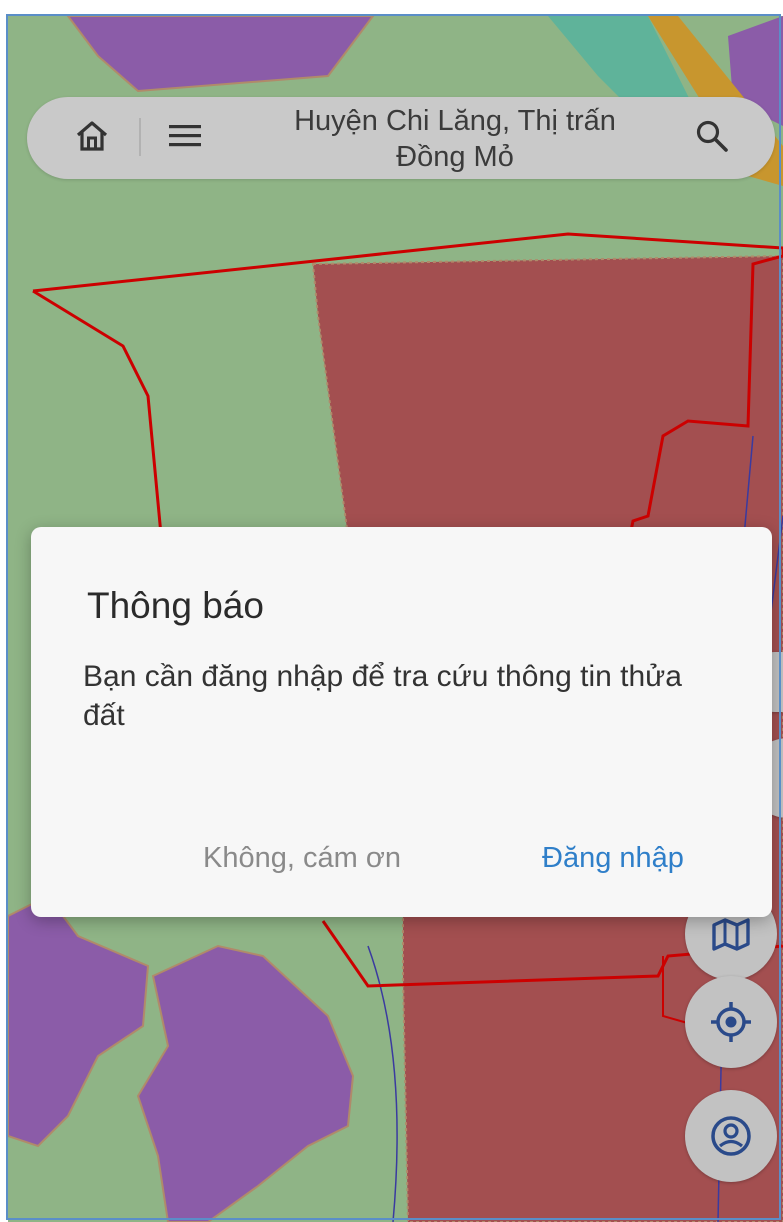 The image size is (783, 1222). Describe the element at coordinates (455, 121) in the screenshot. I see `location-line-1: Huyện Chi Lăng, Thị trấn` at that location.